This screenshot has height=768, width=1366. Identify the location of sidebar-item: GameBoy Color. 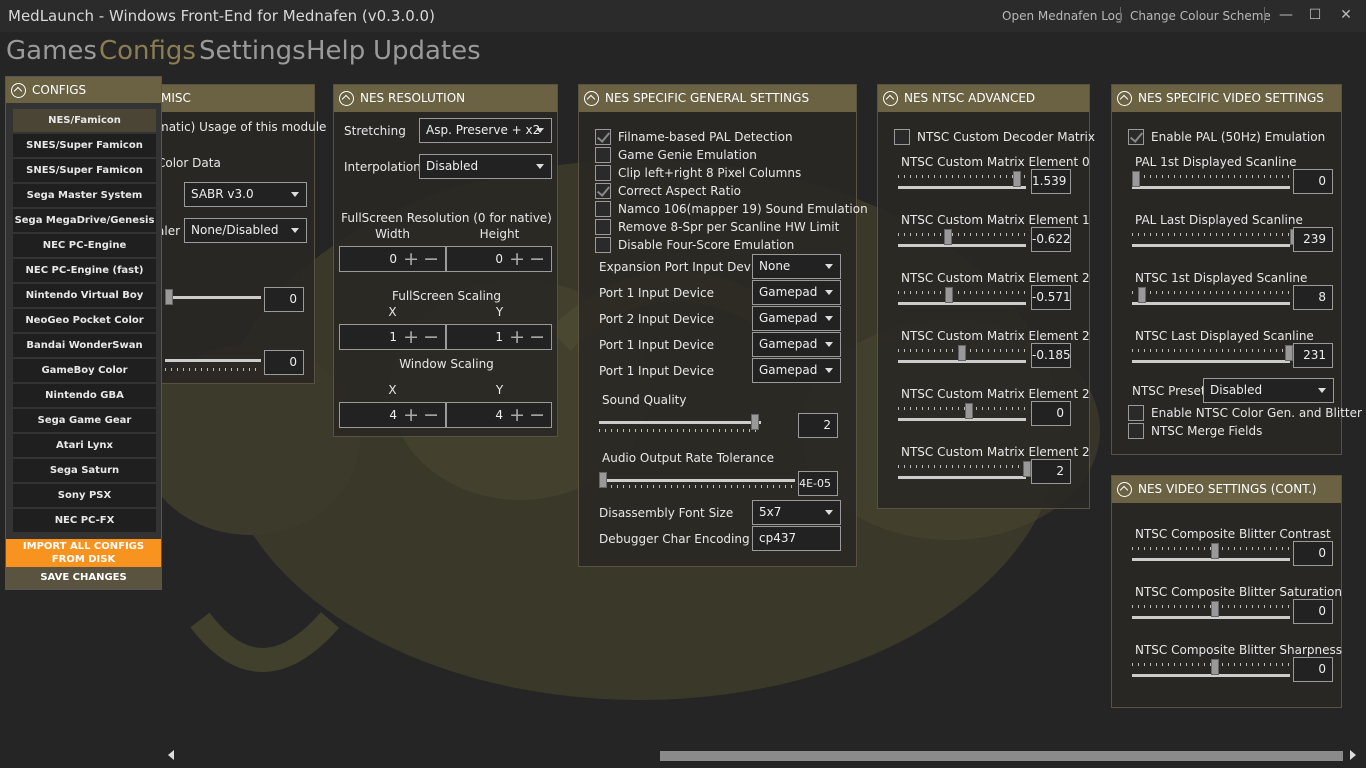
(84, 370).